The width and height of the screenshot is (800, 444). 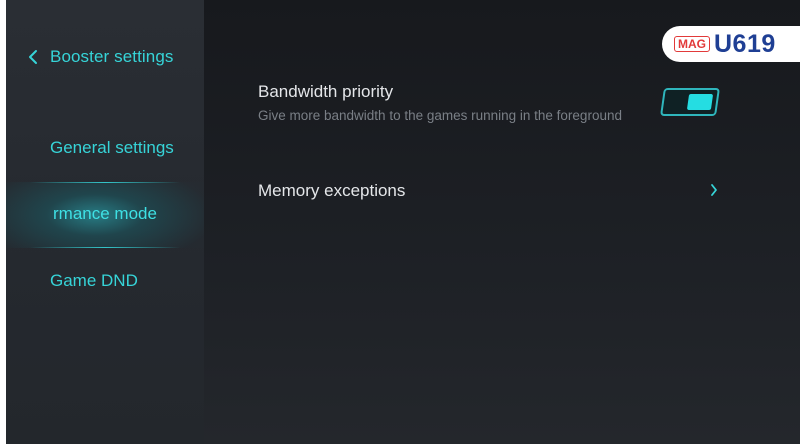 I want to click on watermark-tag: MAG, so click(x=692, y=44).